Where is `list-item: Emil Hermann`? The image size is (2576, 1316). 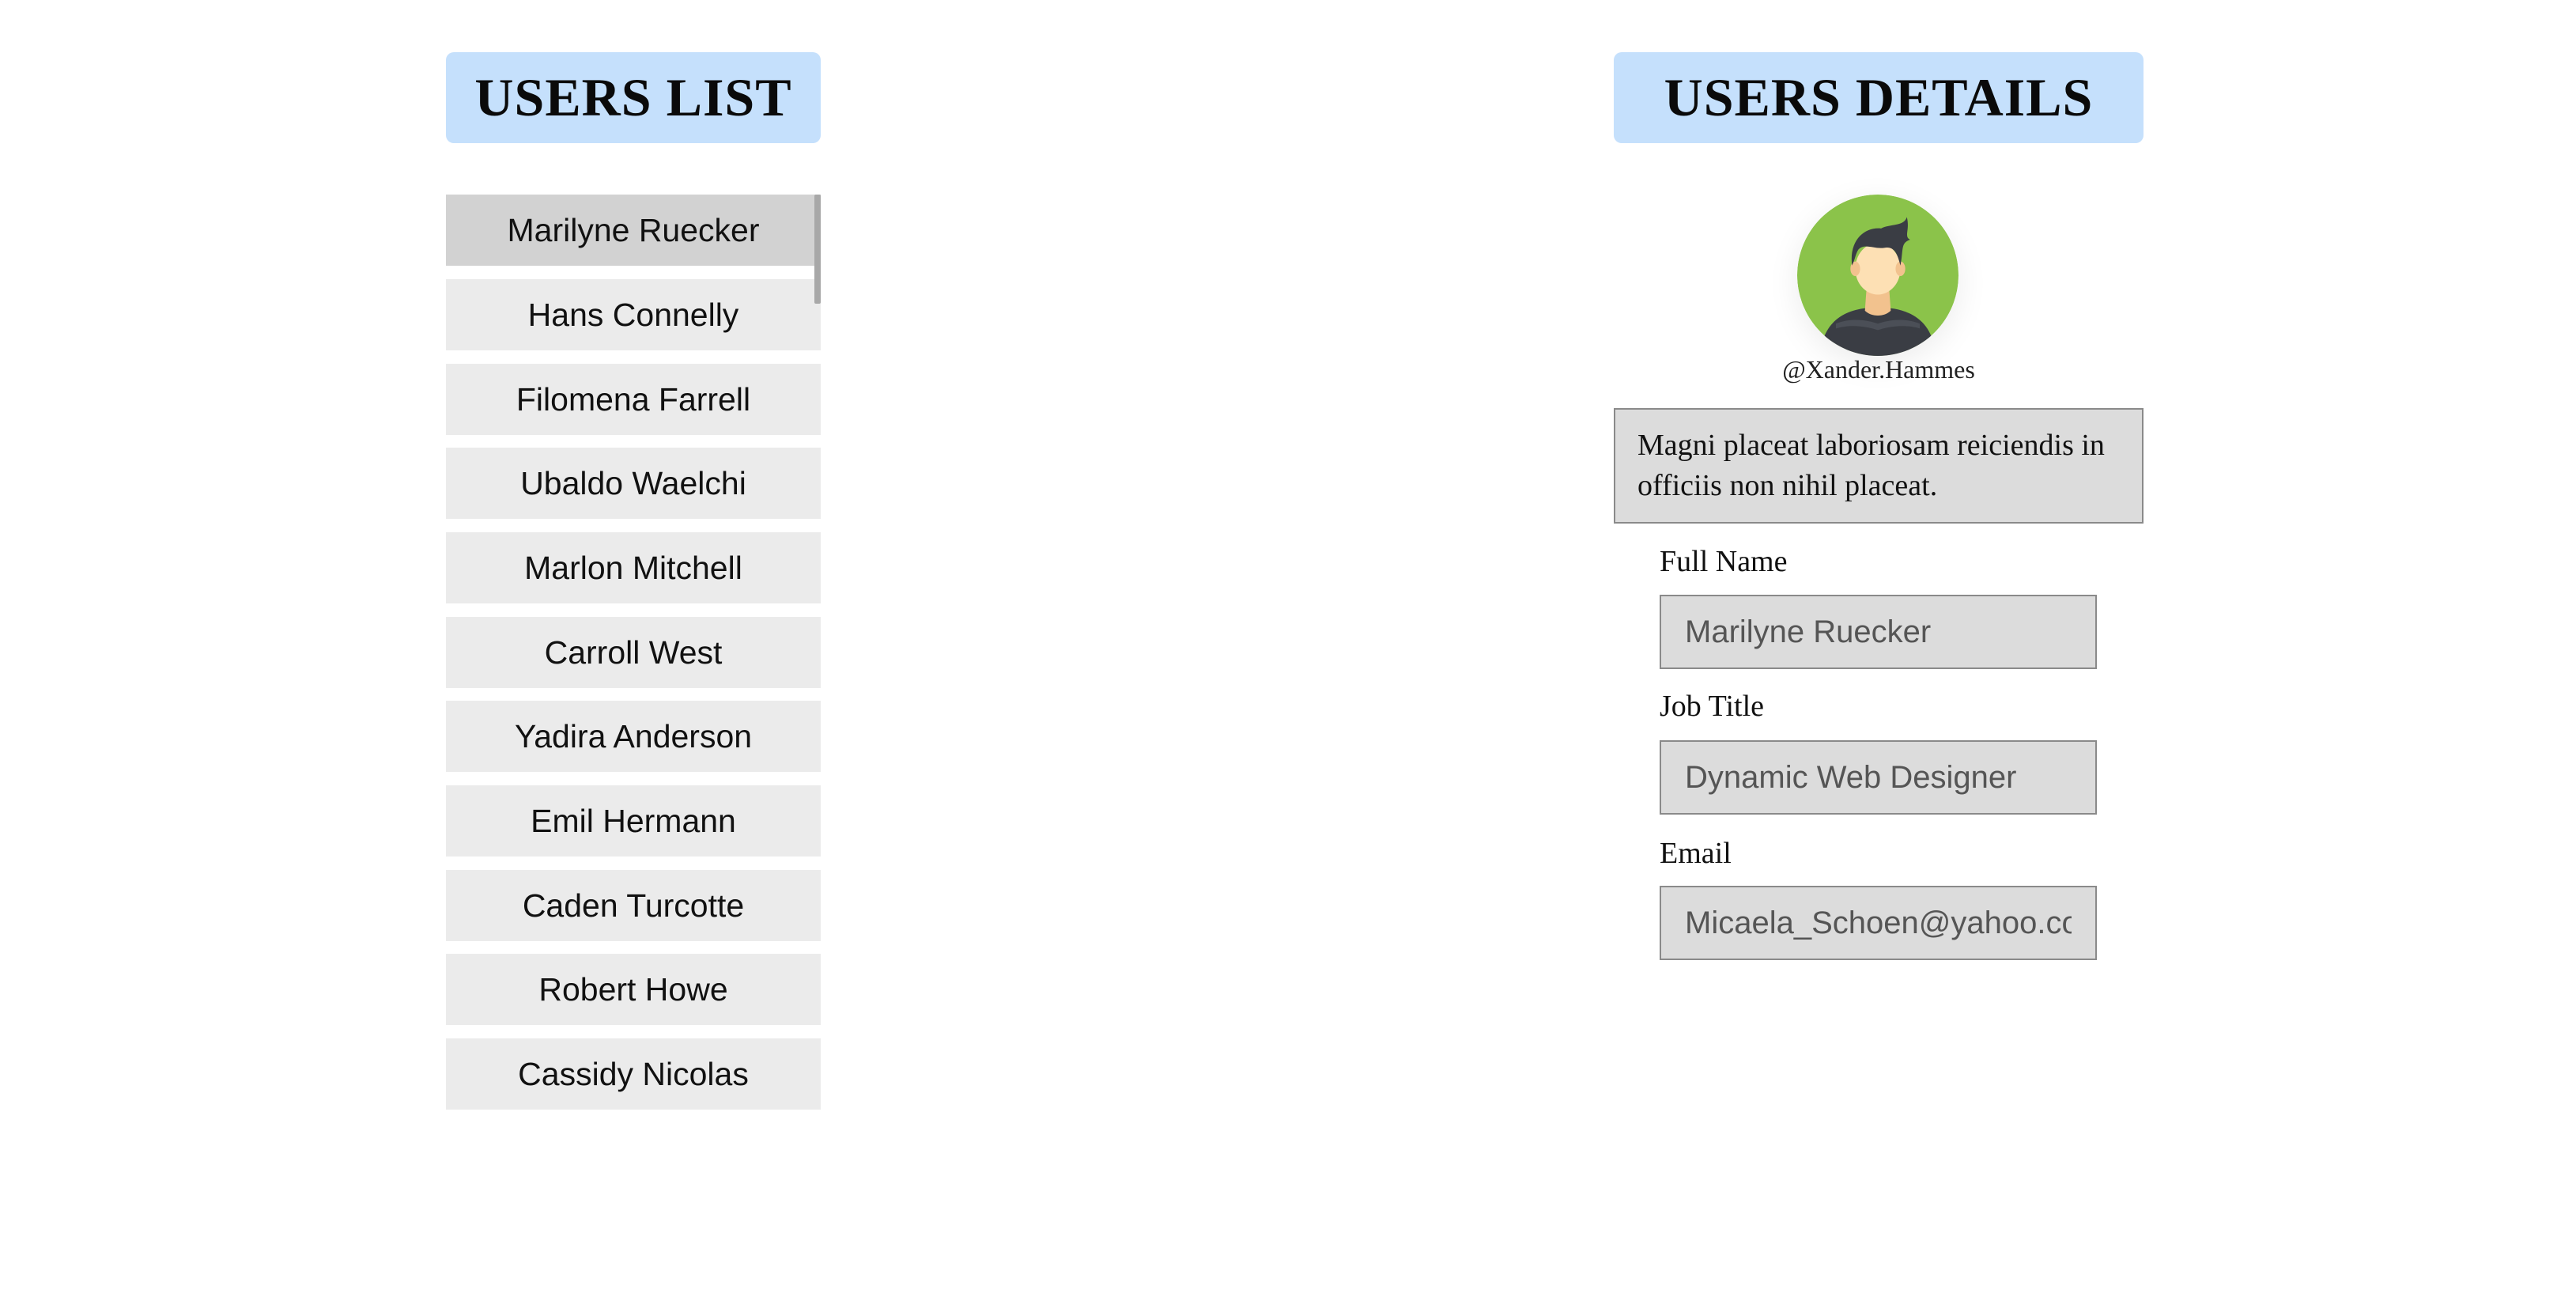
list-item: Emil Hermann is located at coordinates (633, 821).